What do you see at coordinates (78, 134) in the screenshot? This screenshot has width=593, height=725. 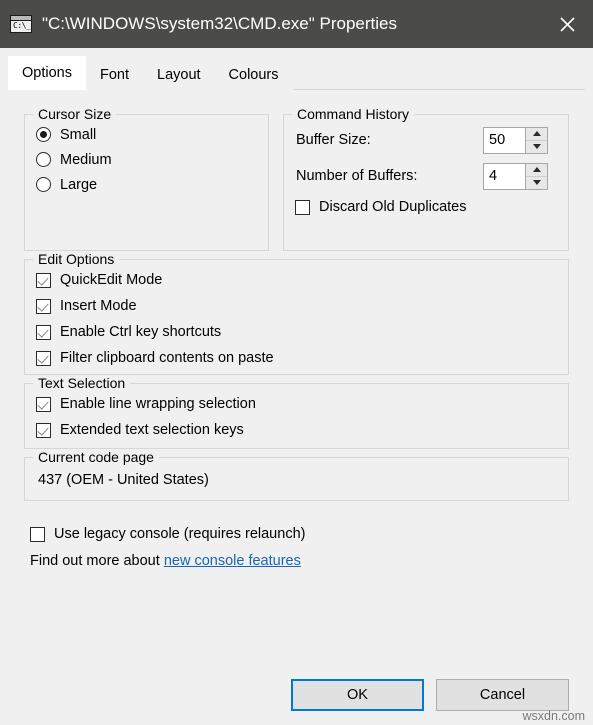 I see `radio-small-label: Small` at bounding box center [78, 134].